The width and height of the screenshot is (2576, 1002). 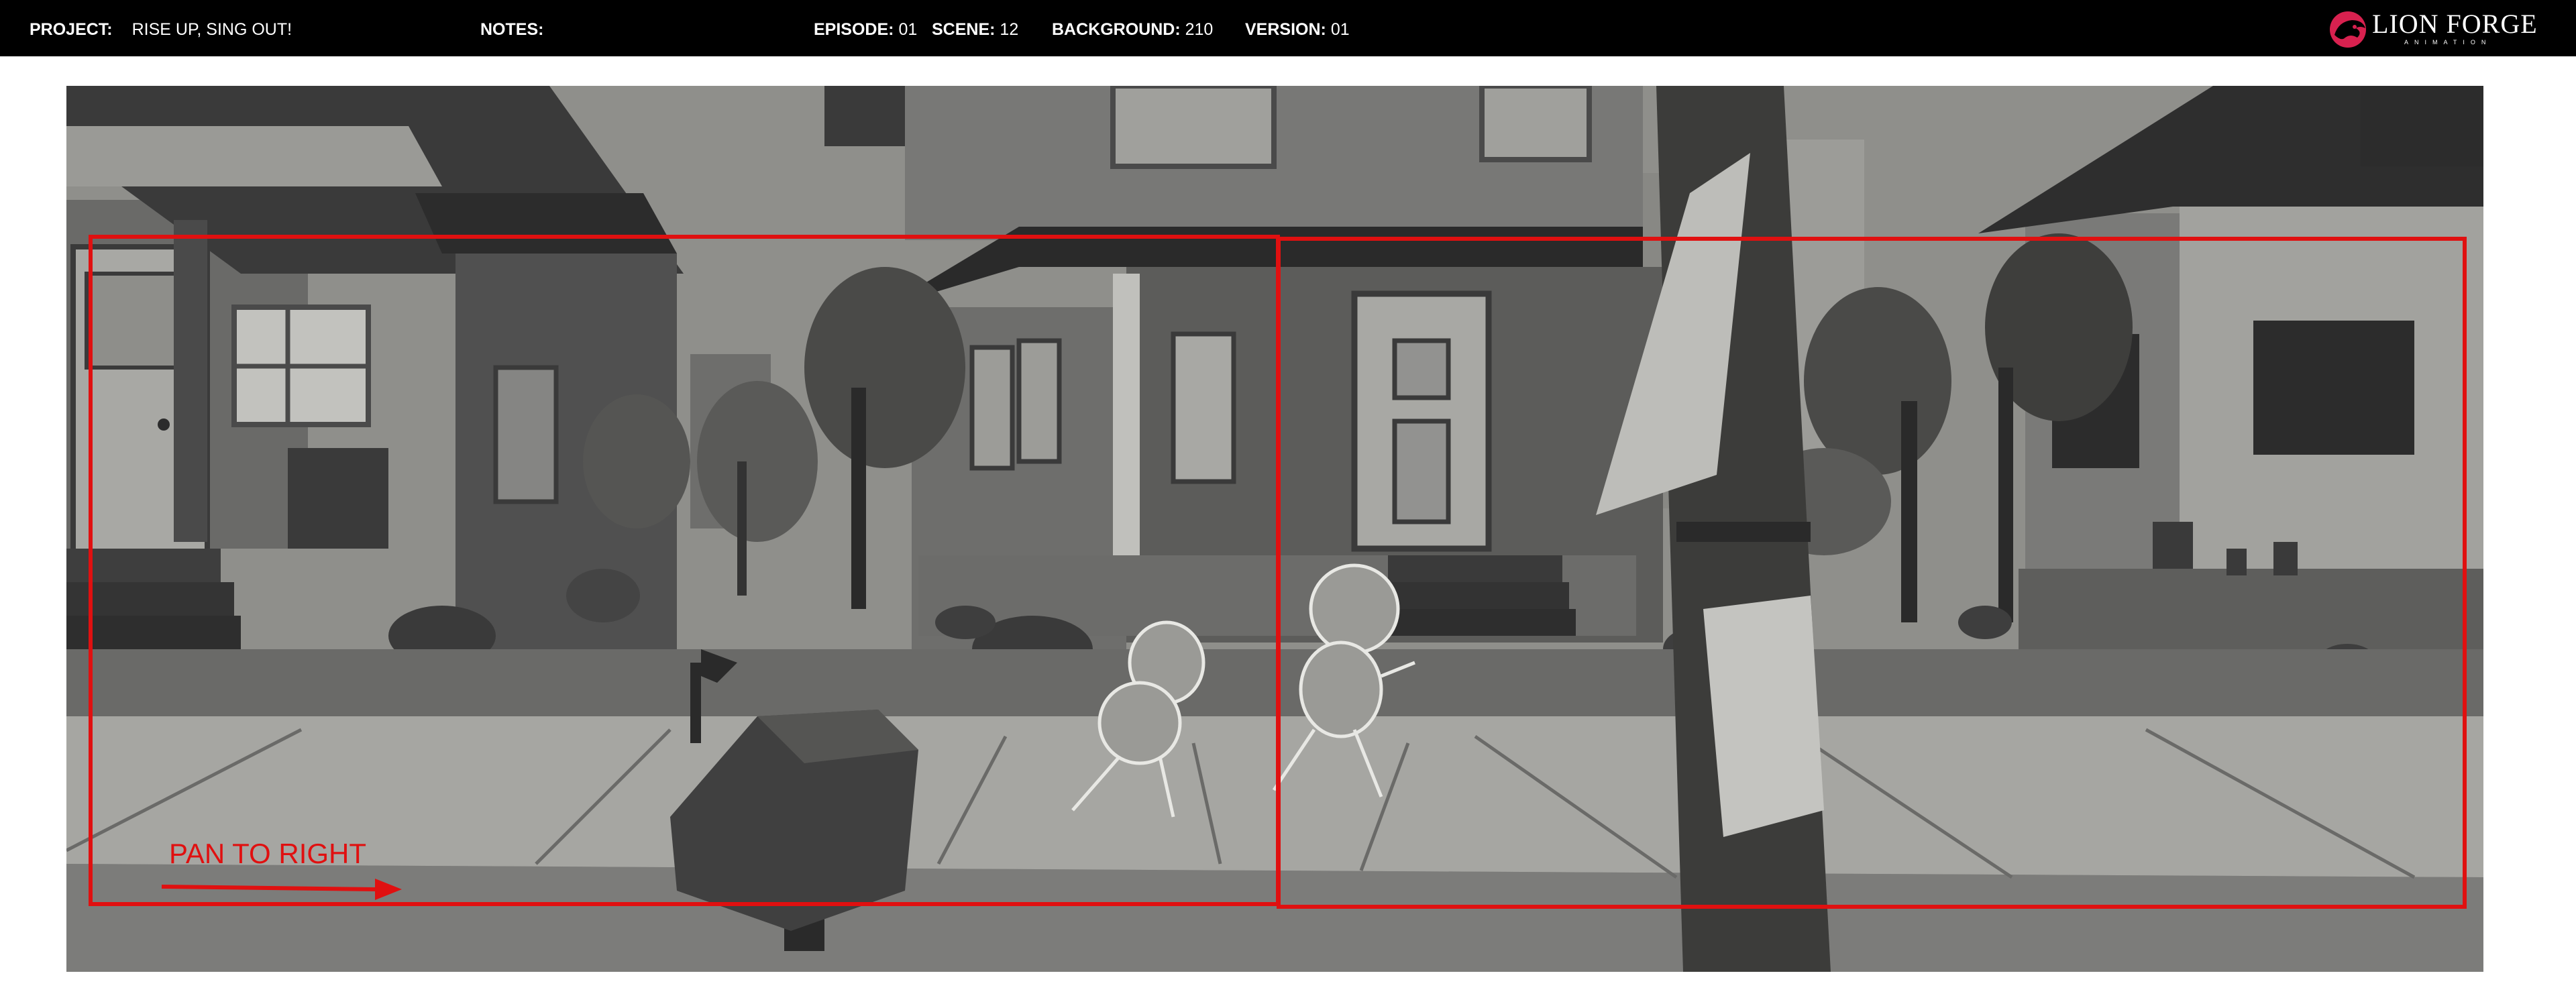 I want to click on episode-value: 01, so click(x=908, y=30).